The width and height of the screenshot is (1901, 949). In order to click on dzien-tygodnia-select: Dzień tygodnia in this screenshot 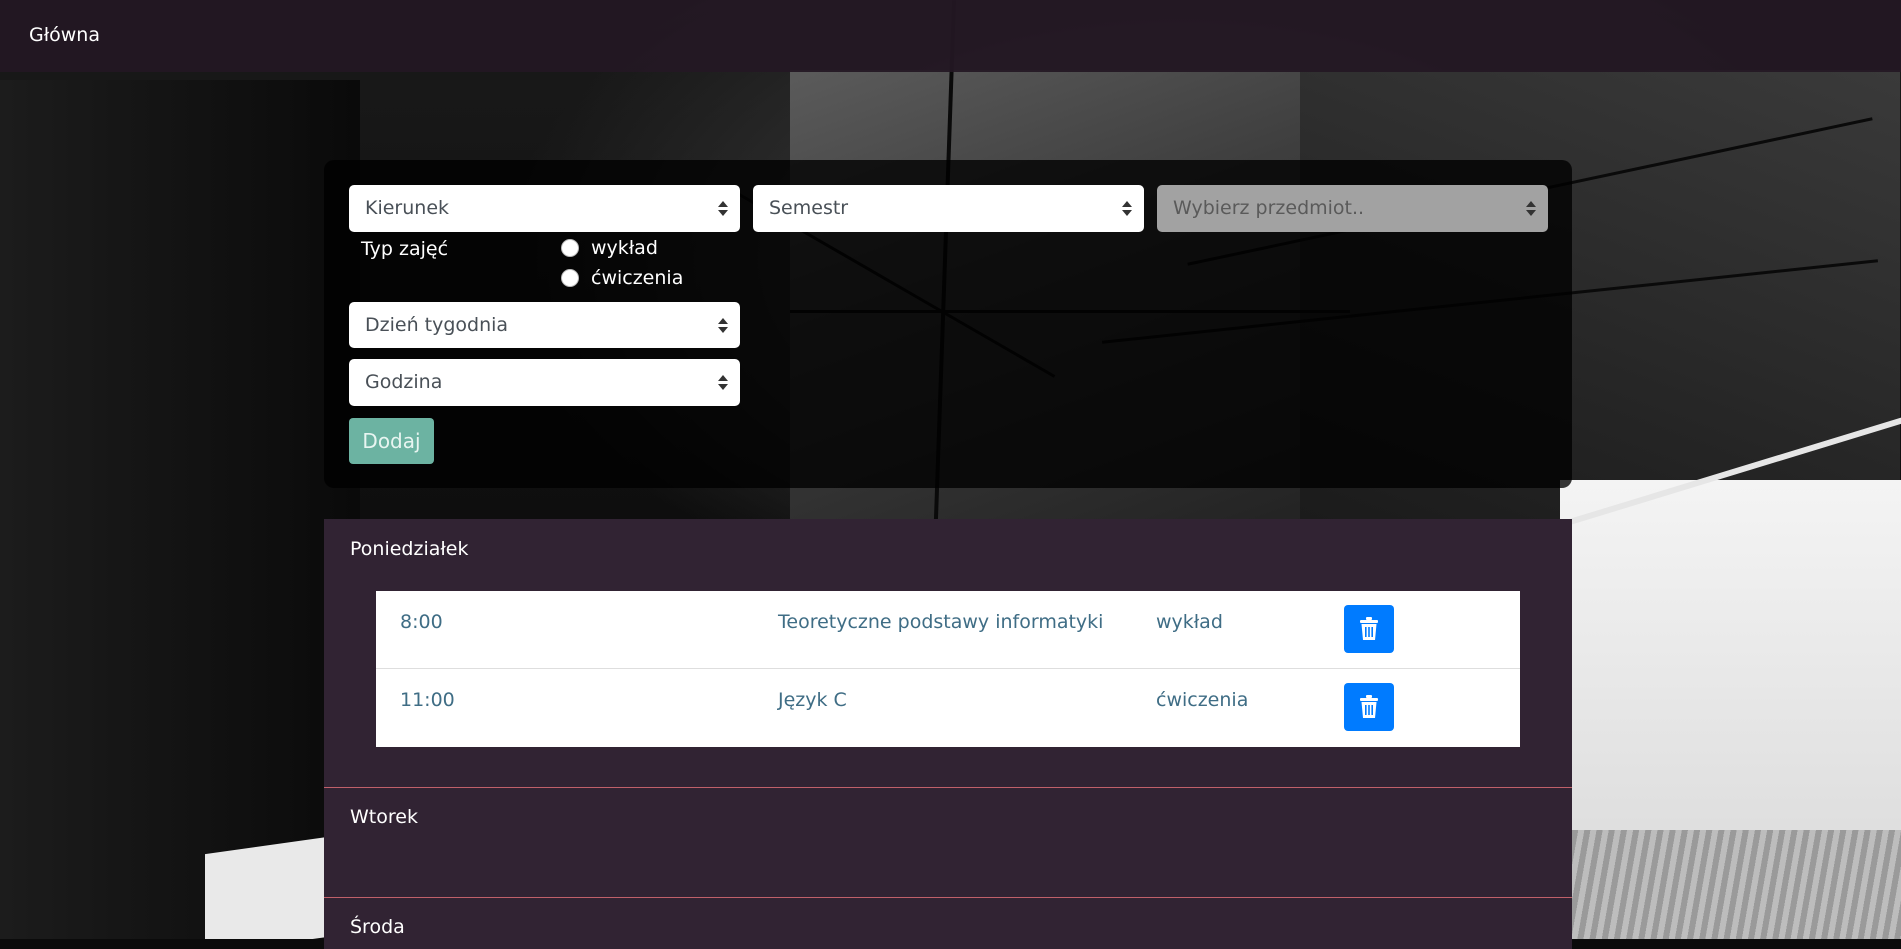, I will do `click(544, 325)`.